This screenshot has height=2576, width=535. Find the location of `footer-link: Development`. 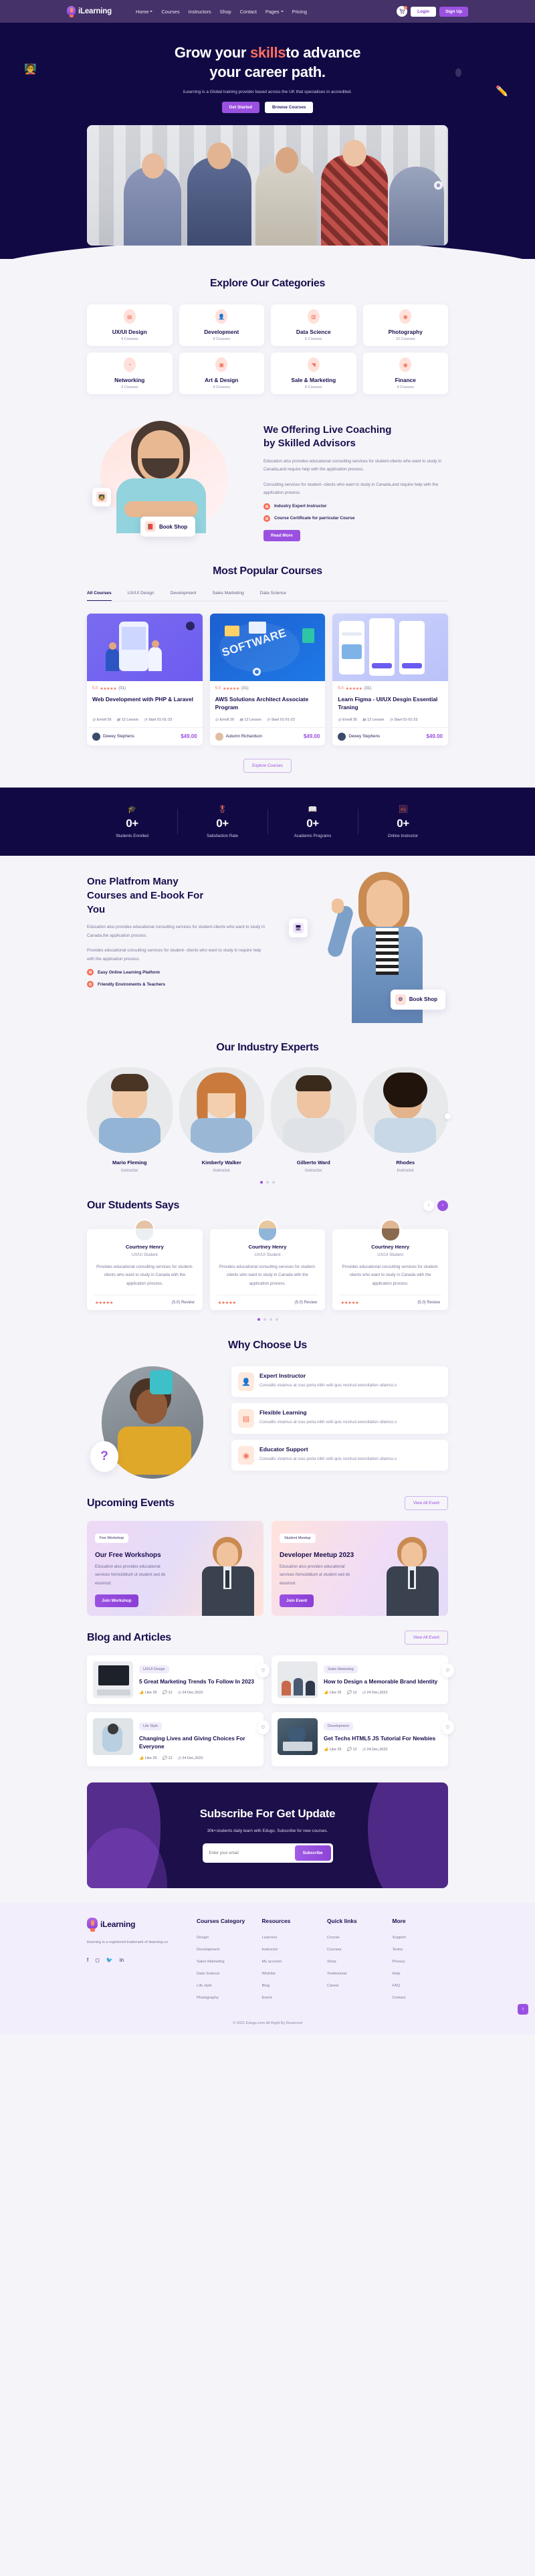

footer-link: Development is located at coordinates (225, 1950).